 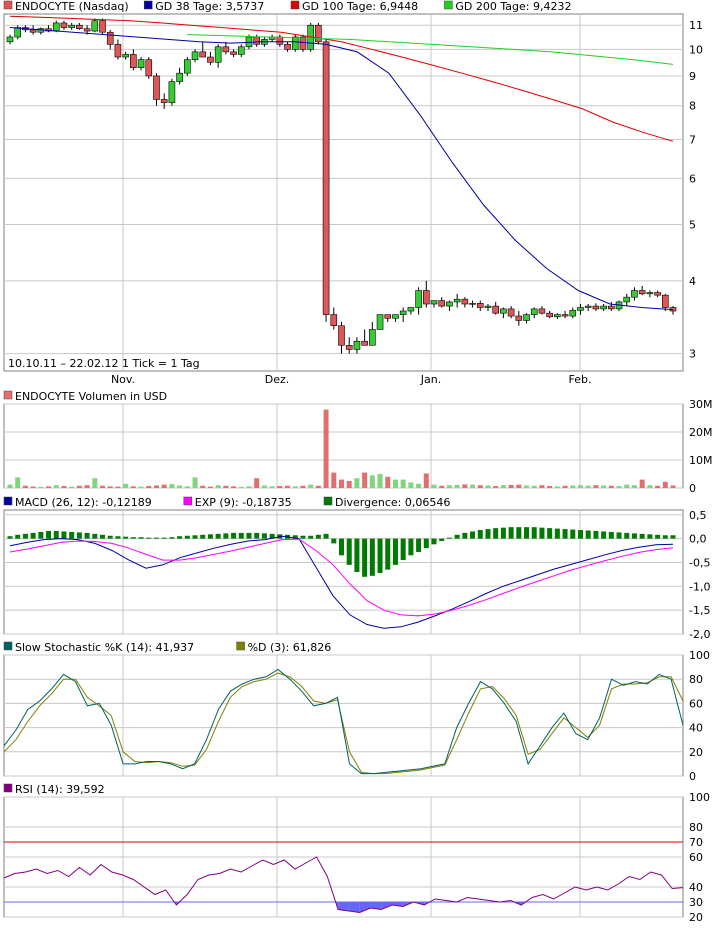 What do you see at coordinates (290, 647) in the screenshot?
I see `legend-label: %D (3): 61,826` at bounding box center [290, 647].